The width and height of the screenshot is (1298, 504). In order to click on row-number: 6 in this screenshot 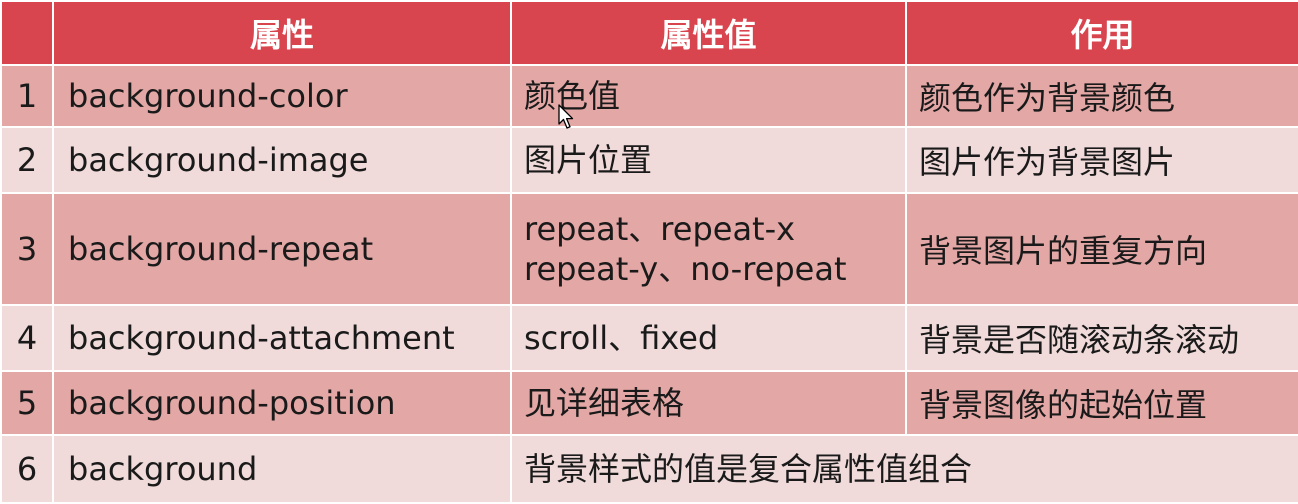, I will do `click(27, 469)`.